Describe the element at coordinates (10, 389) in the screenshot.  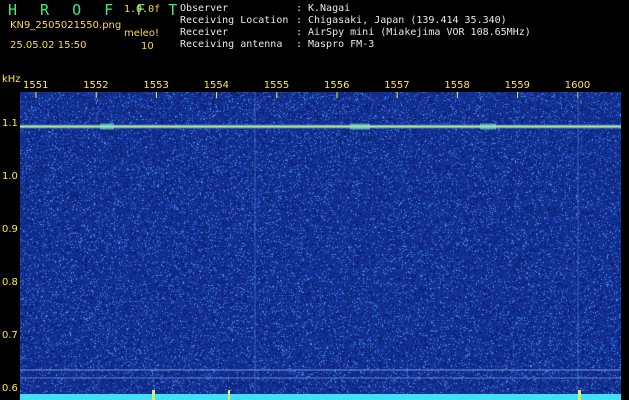
I see `y-tick-label-0.6: 0.6` at that location.